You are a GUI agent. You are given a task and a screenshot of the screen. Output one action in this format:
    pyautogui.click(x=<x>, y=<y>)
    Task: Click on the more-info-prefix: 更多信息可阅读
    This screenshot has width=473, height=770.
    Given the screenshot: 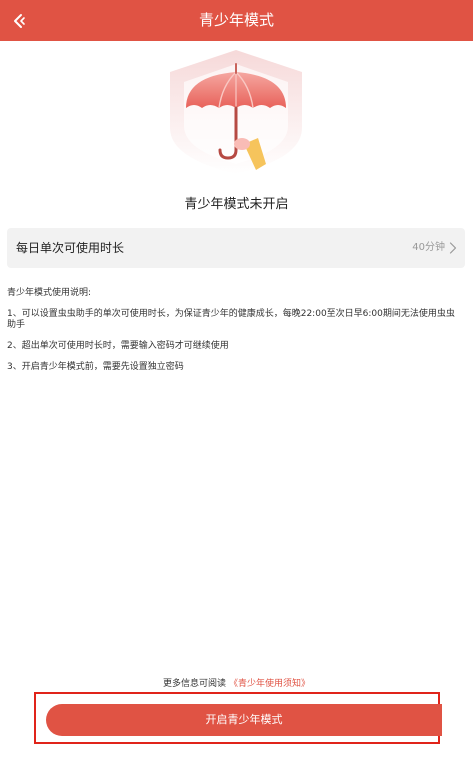 What is the action you would take?
    pyautogui.click(x=195, y=684)
    